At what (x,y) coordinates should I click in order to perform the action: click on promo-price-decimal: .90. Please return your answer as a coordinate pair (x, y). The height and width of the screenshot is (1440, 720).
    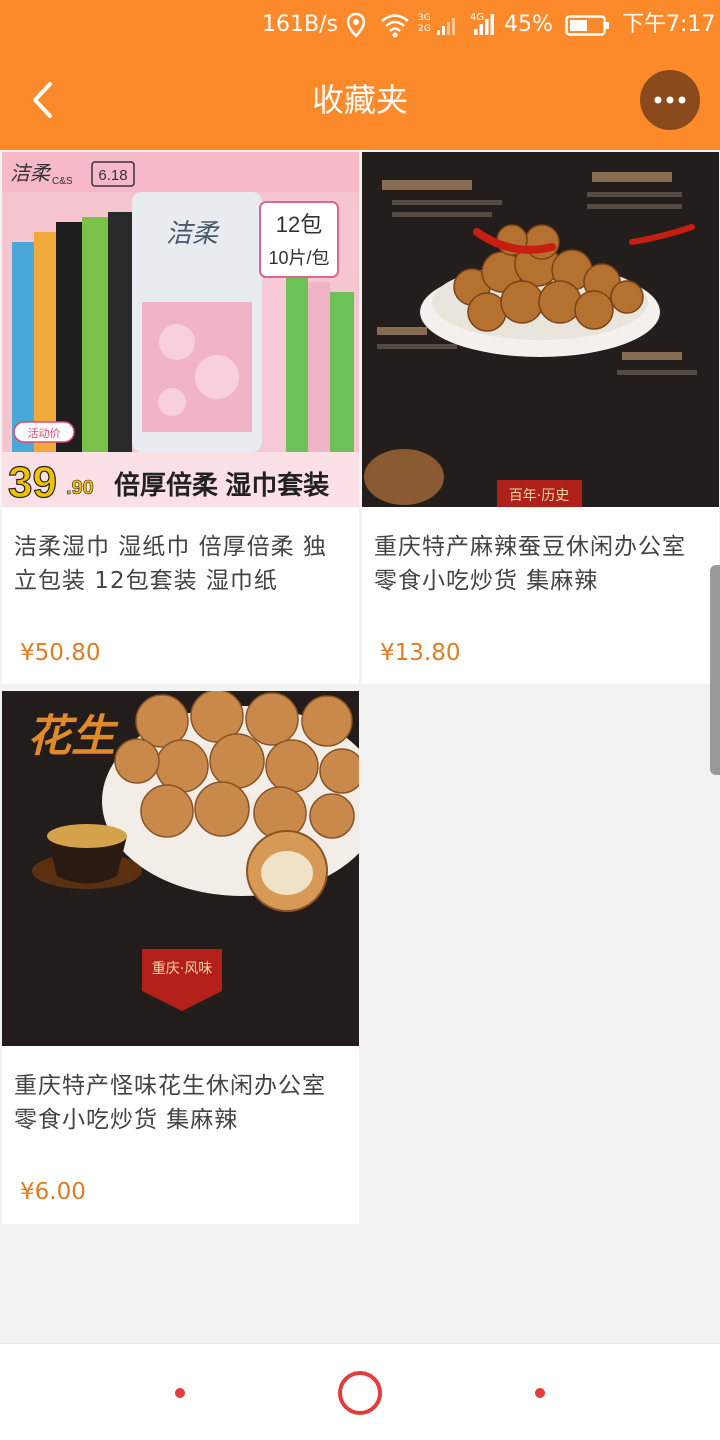
    Looking at the image, I should click on (80, 488).